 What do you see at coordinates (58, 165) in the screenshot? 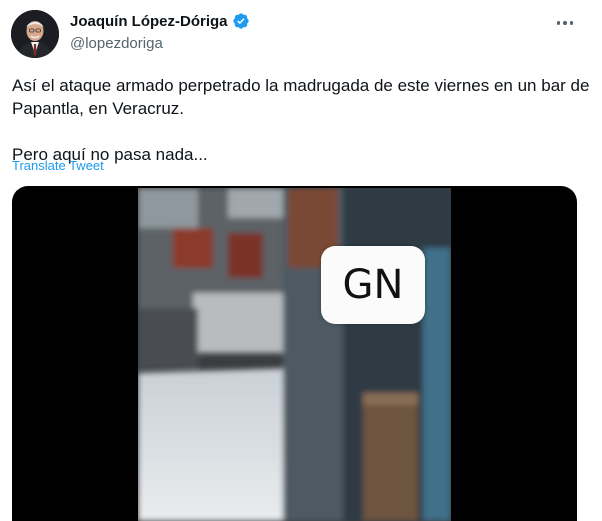
I see `translate-tweet-link: Translate Tweet` at bounding box center [58, 165].